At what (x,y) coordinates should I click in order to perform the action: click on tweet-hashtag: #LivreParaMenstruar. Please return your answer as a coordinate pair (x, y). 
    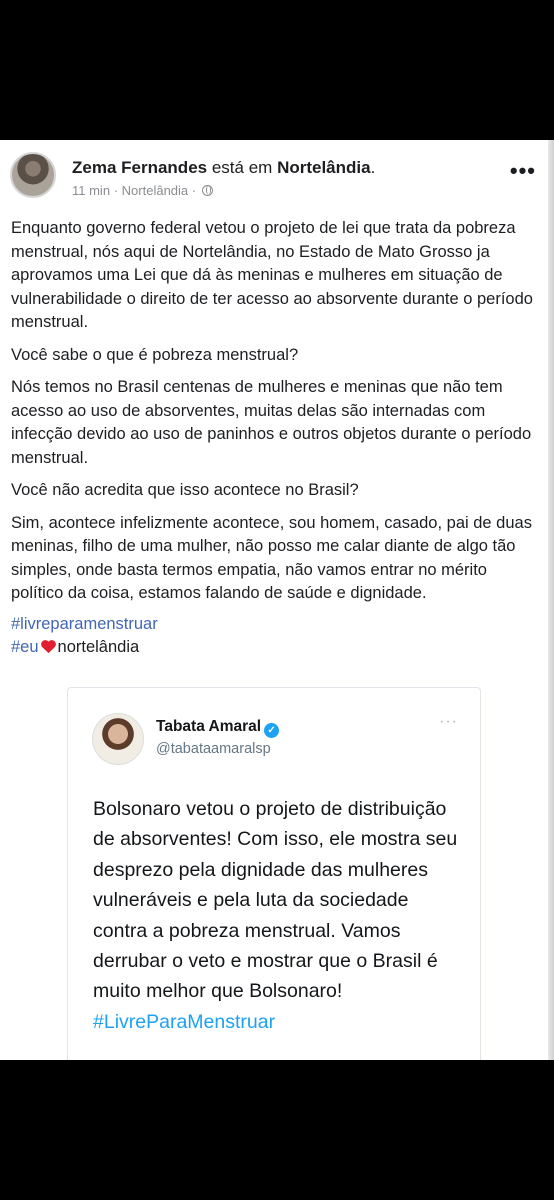
    Looking at the image, I should click on (184, 1022).